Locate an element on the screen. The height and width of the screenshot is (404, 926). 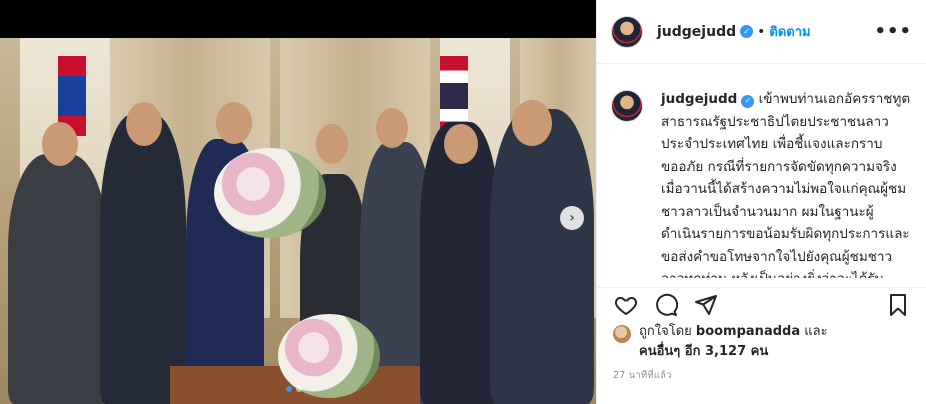
heart-icon is located at coordinates (626, 305).